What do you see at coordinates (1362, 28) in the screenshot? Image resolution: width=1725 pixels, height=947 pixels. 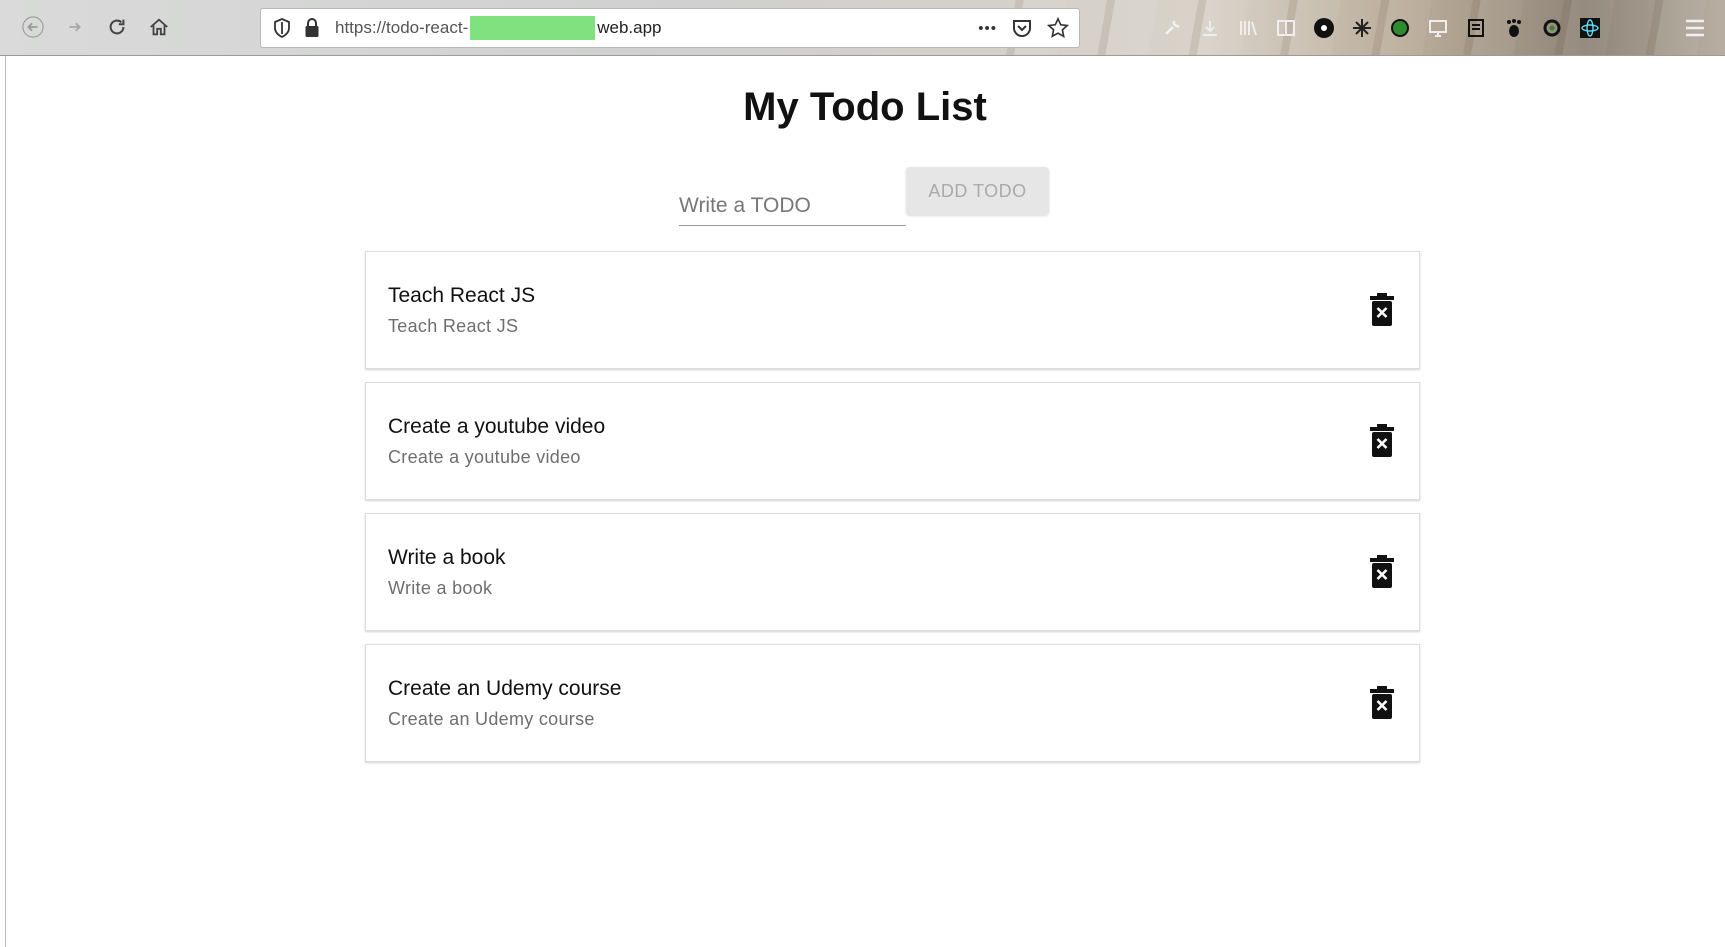 I see `snowflake-icon` at bounding box center [1362, 28].